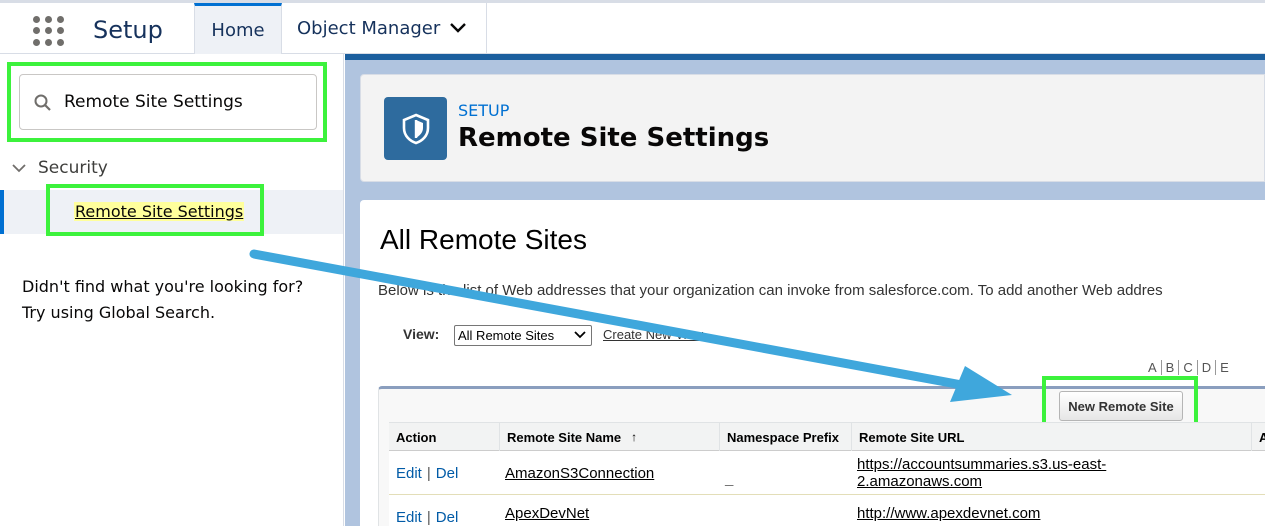 Image resolution: width=1265 pixels, height=526 pixels. Describe the element at coordinates (506, 335) in the screenshot. I see `view-select-value: All Remote Sites` at that location.